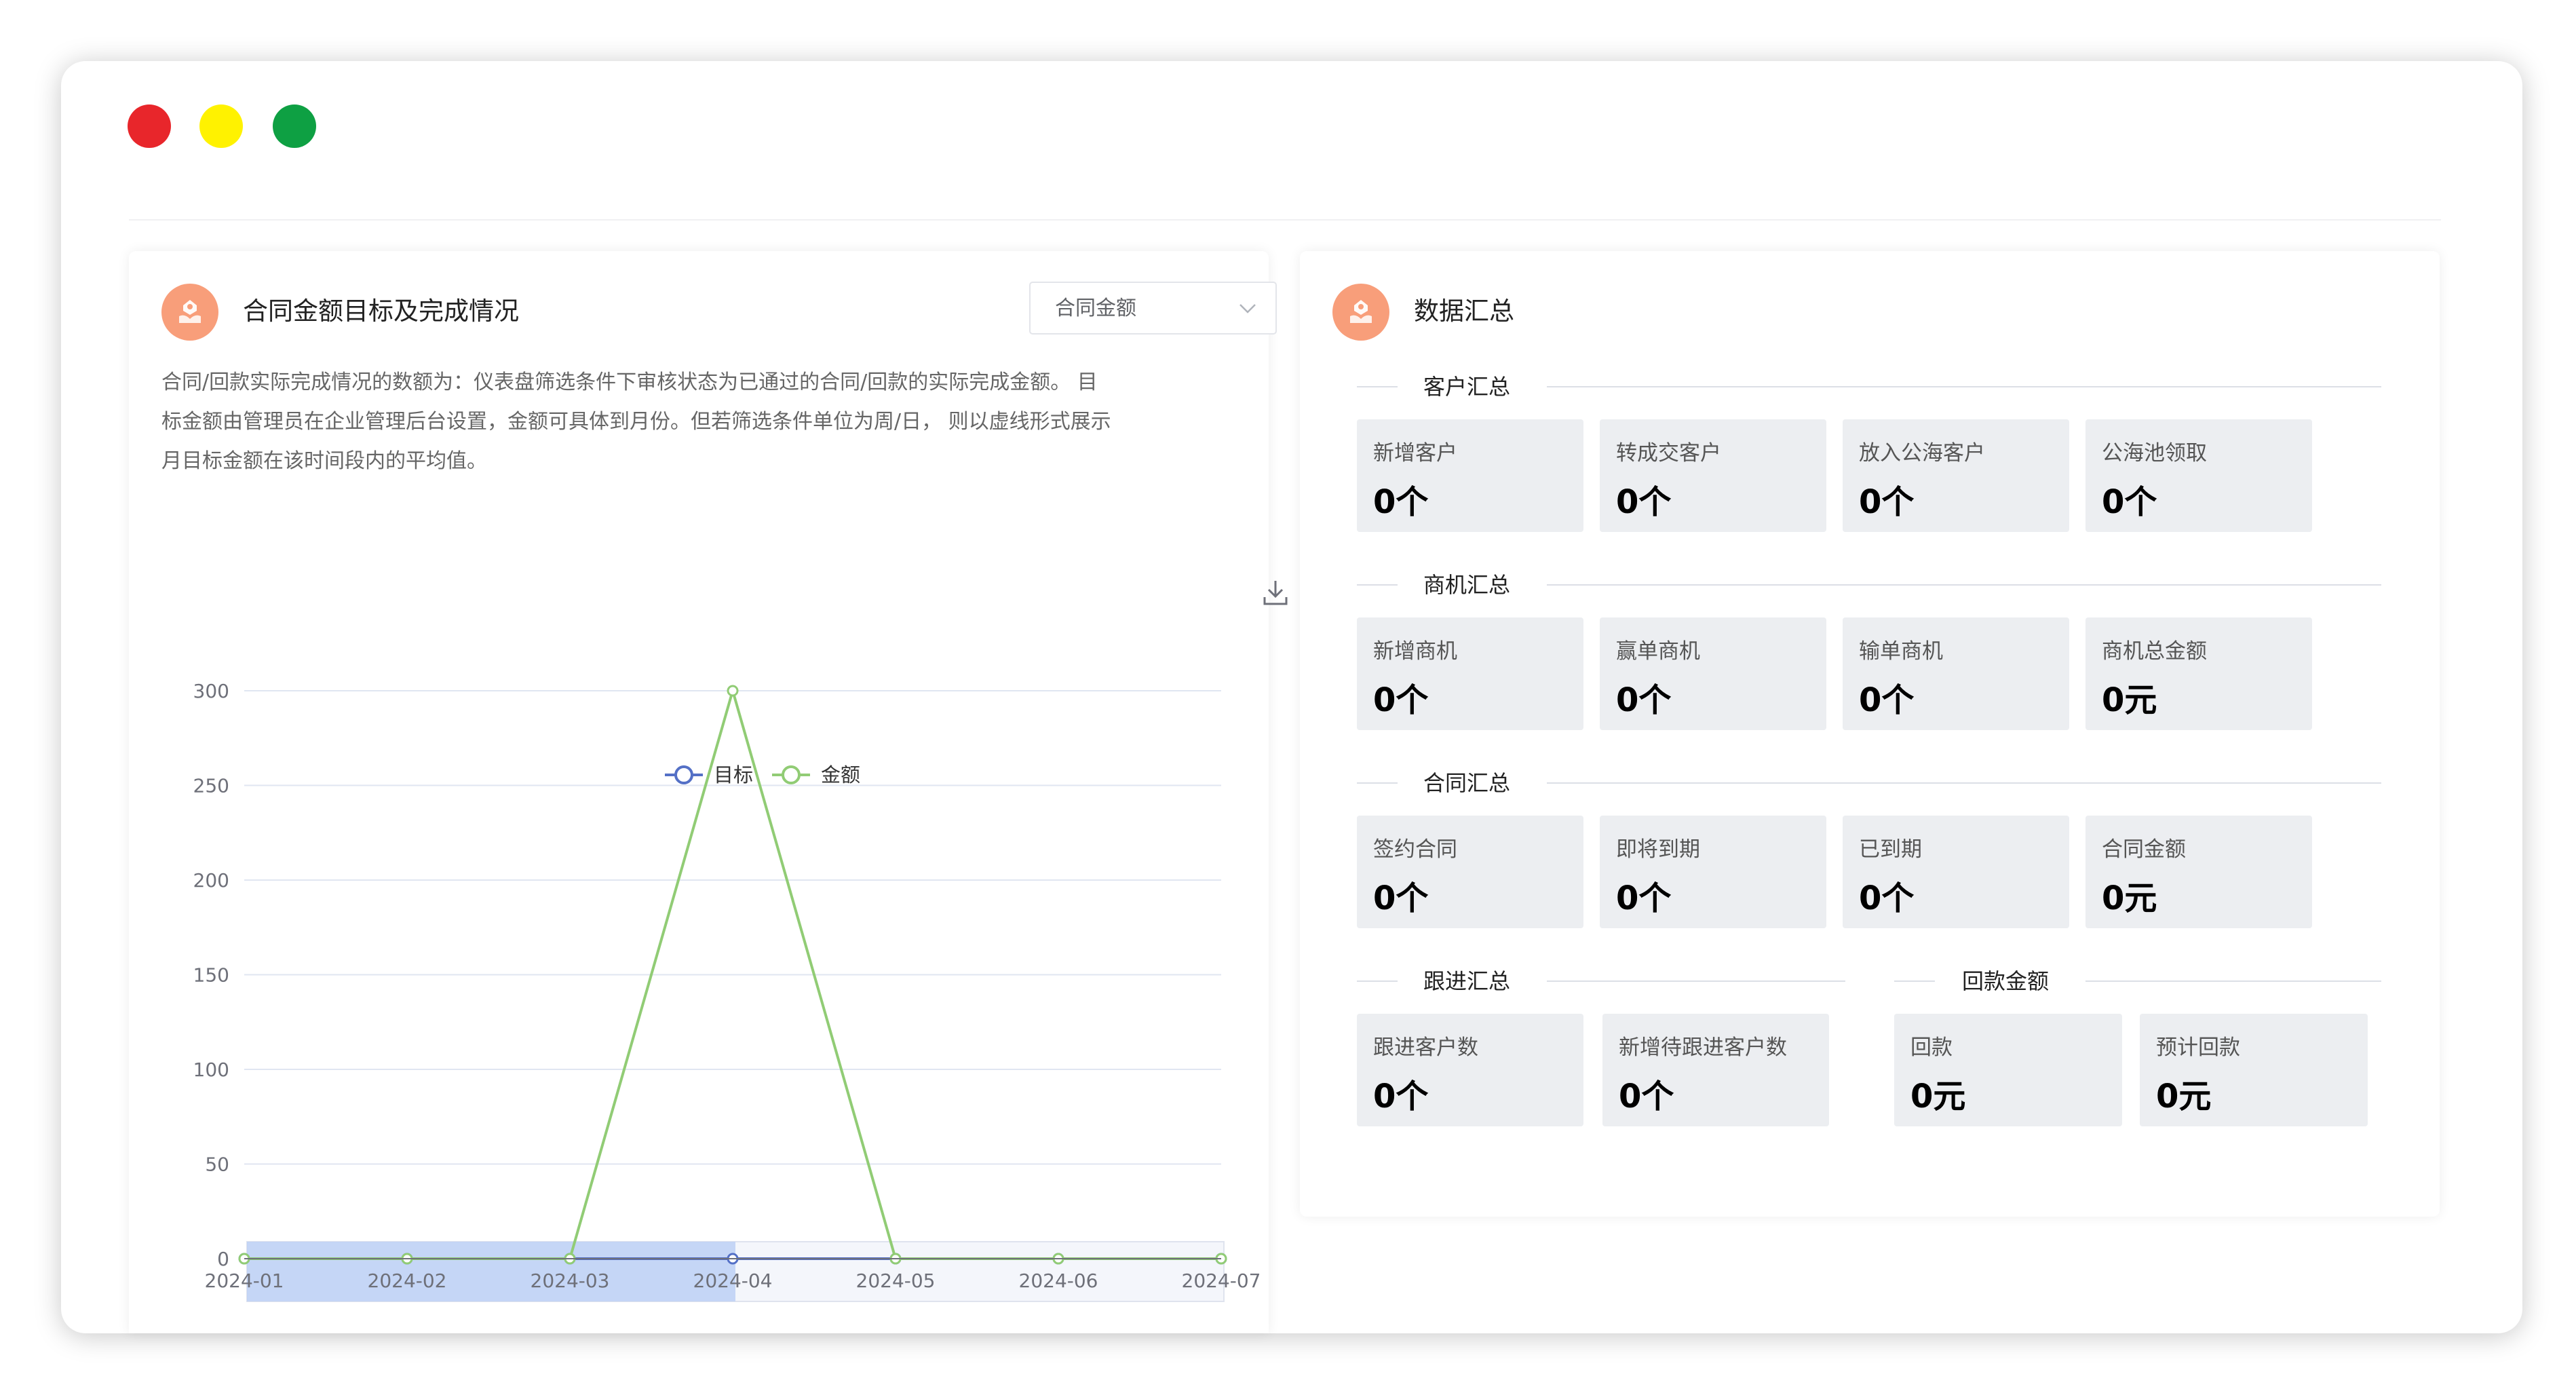 Image resolution: width=2576 pixels, height=1391 pixels. What do you see at coordinates (2198, 674) in the screenshot?
I see `stat-card: 商机总金额 0元` at bounding box center [2198, 674].